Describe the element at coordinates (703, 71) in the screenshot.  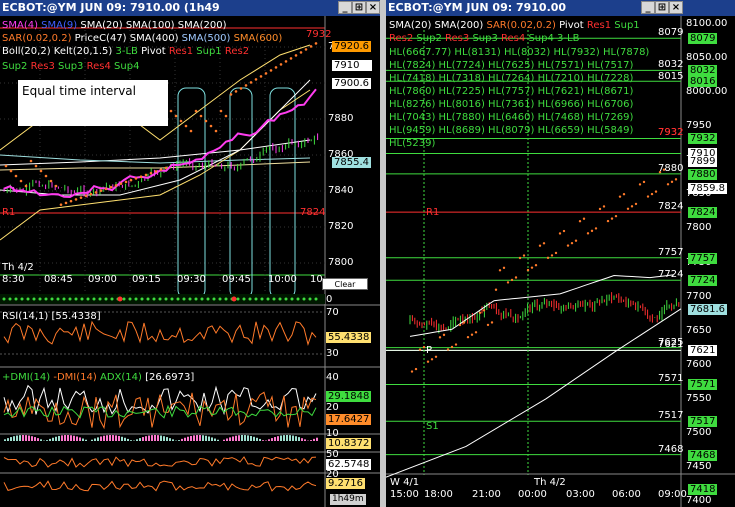
I see `right-level-badge: 8032` at that location.